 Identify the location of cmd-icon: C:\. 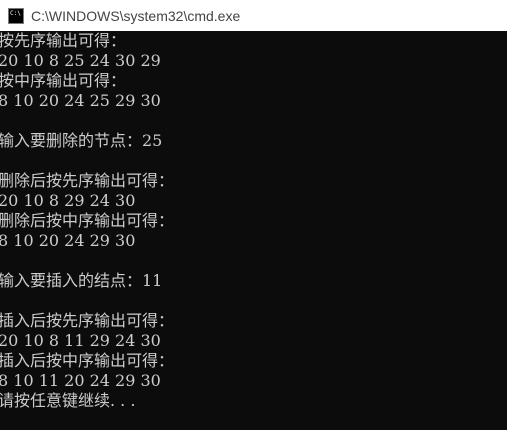
(16, 15).